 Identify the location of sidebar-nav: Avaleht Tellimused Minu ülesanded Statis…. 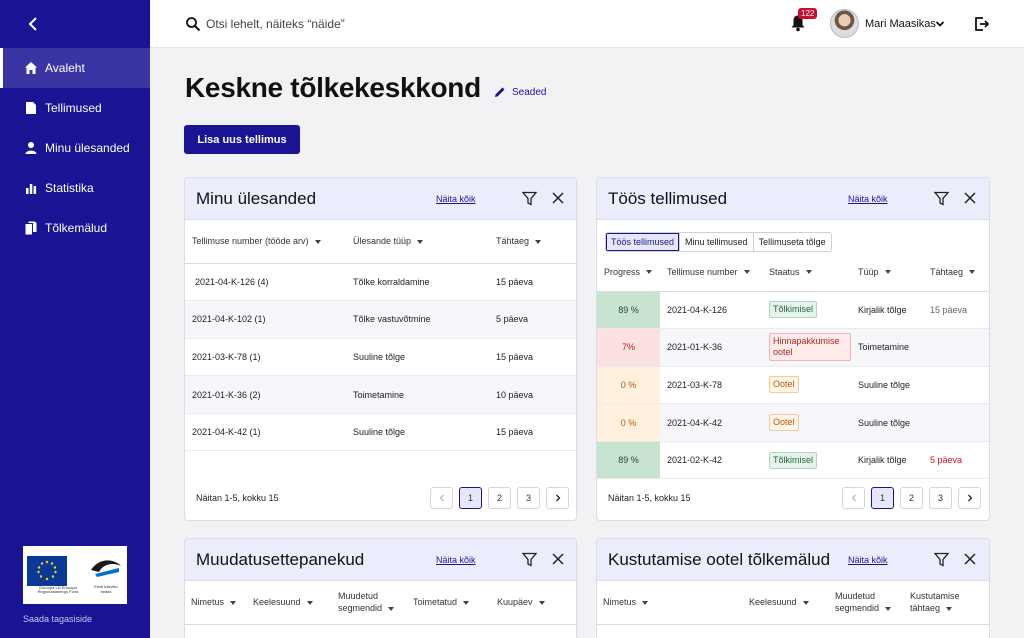
(75, 148).